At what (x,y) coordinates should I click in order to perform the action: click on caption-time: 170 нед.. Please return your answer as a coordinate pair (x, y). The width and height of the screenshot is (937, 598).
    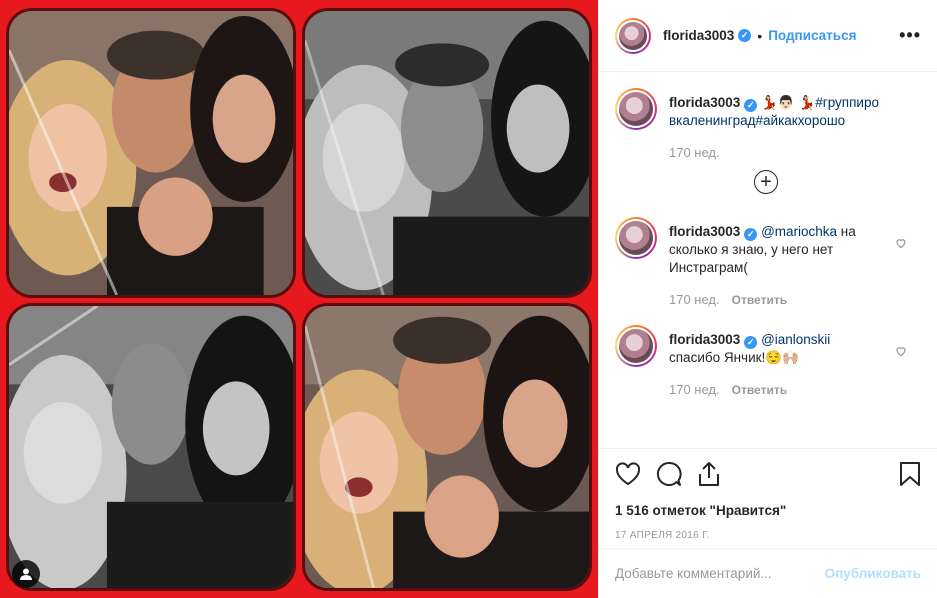
    Looking at the image, I should click on (694, 152).